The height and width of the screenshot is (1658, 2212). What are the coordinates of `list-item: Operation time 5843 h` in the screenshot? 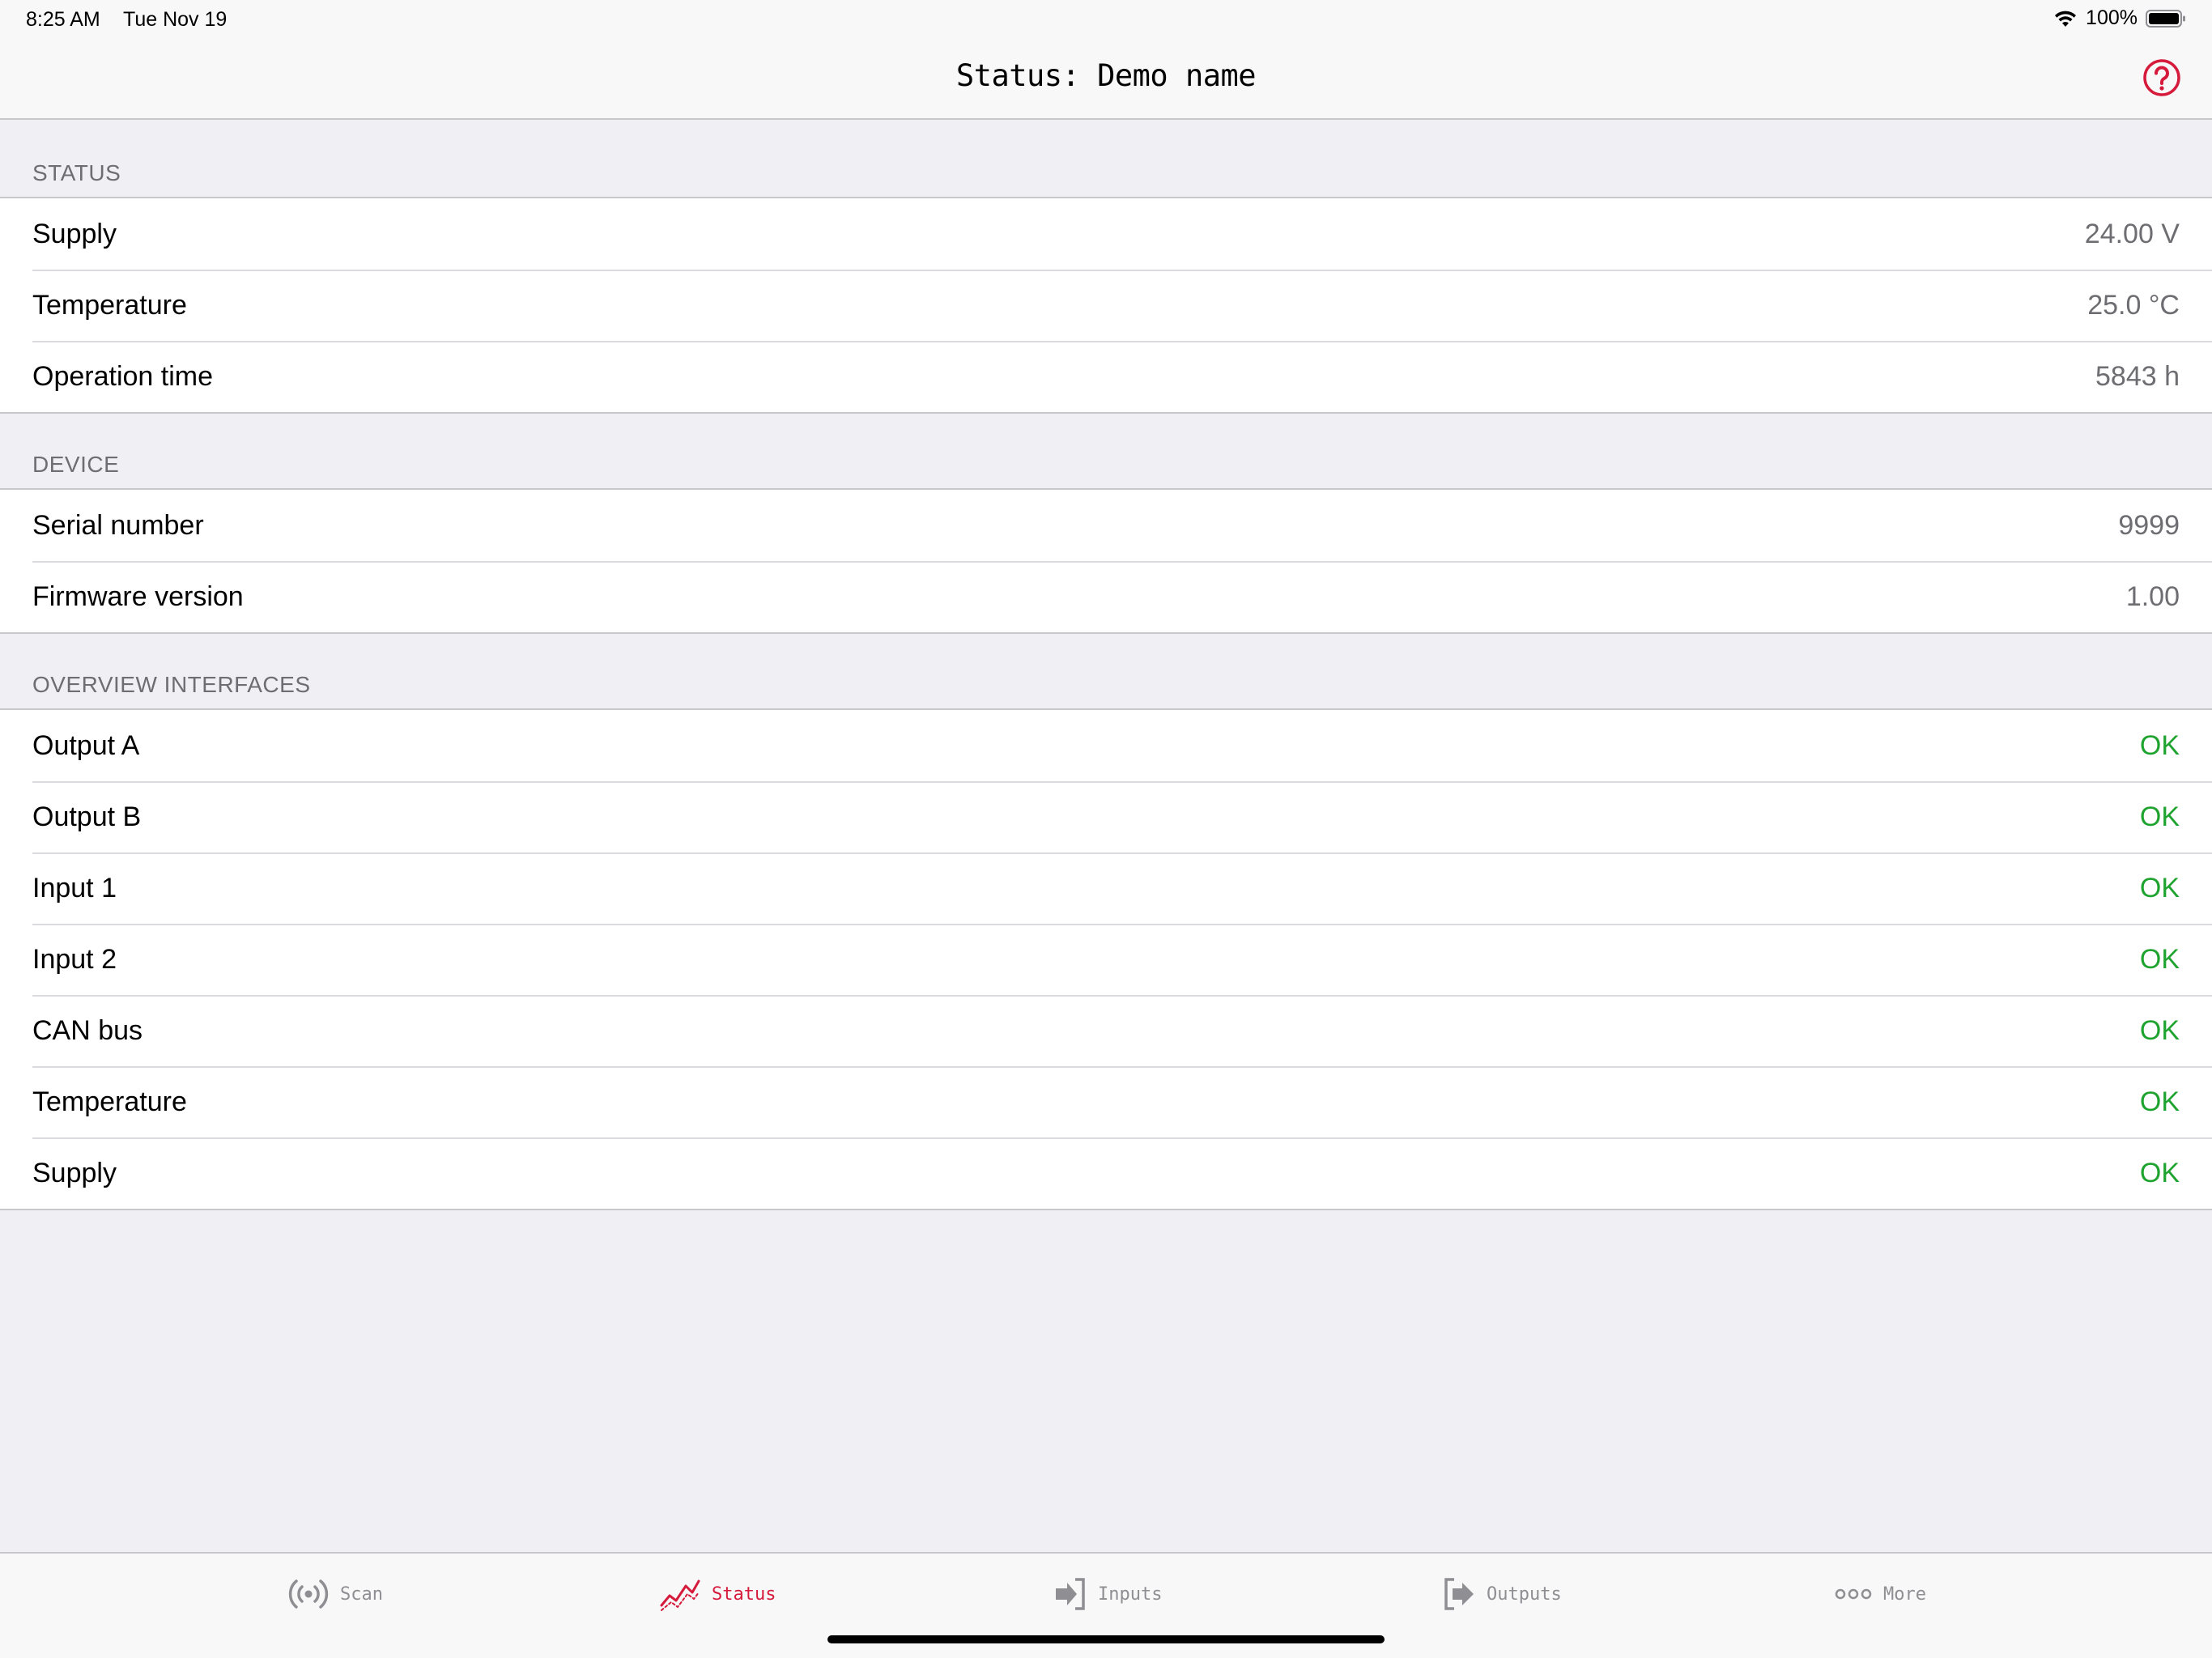 It's located at (1106, 376).